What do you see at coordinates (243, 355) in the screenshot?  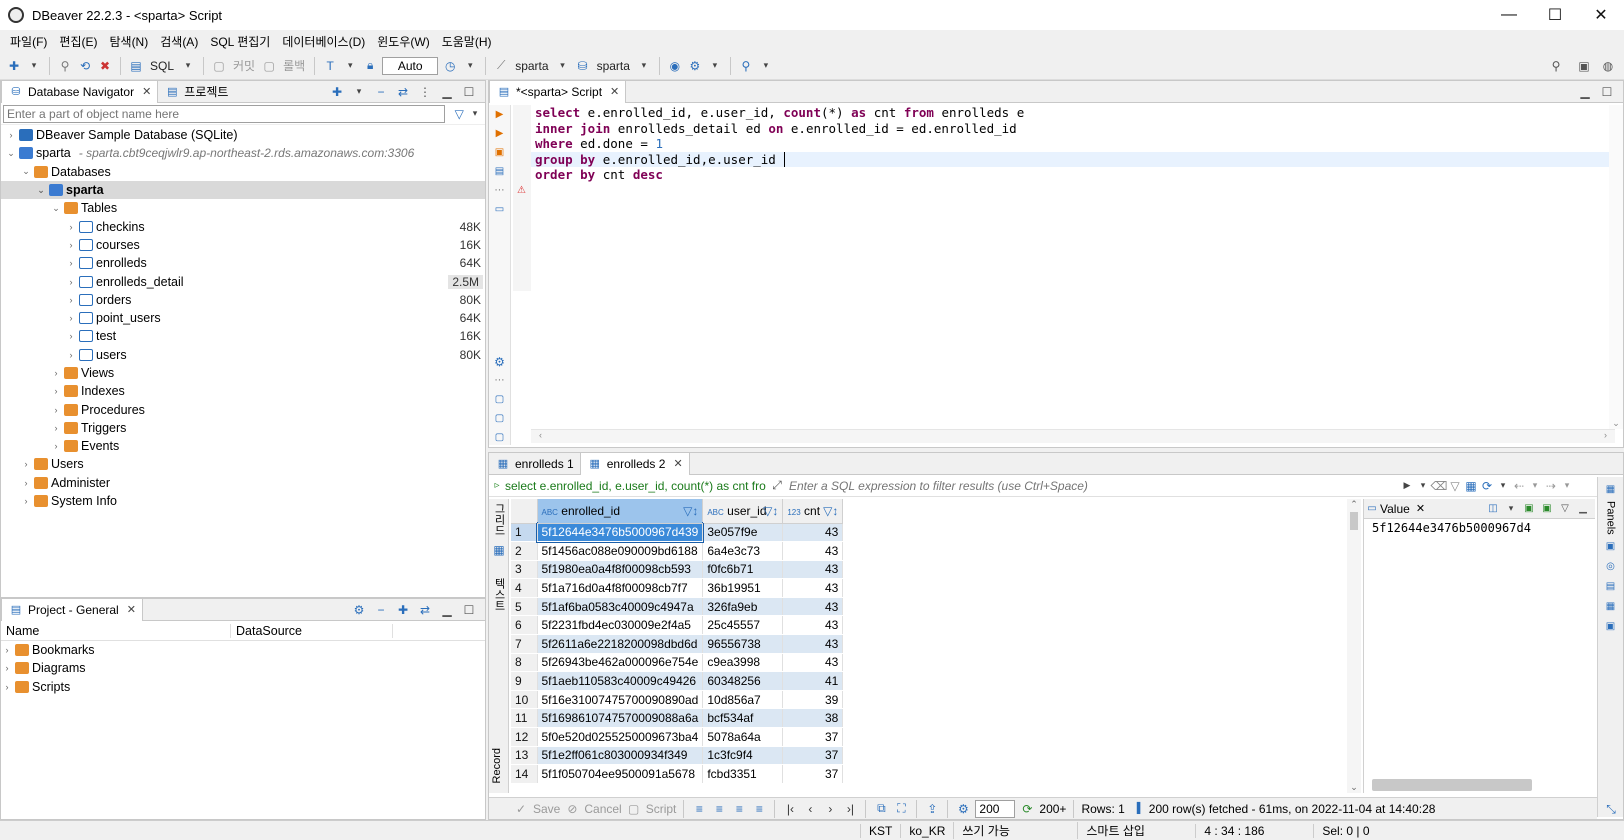 I see `tree-item-users: › users 80K` at bounding box center [243, 355].